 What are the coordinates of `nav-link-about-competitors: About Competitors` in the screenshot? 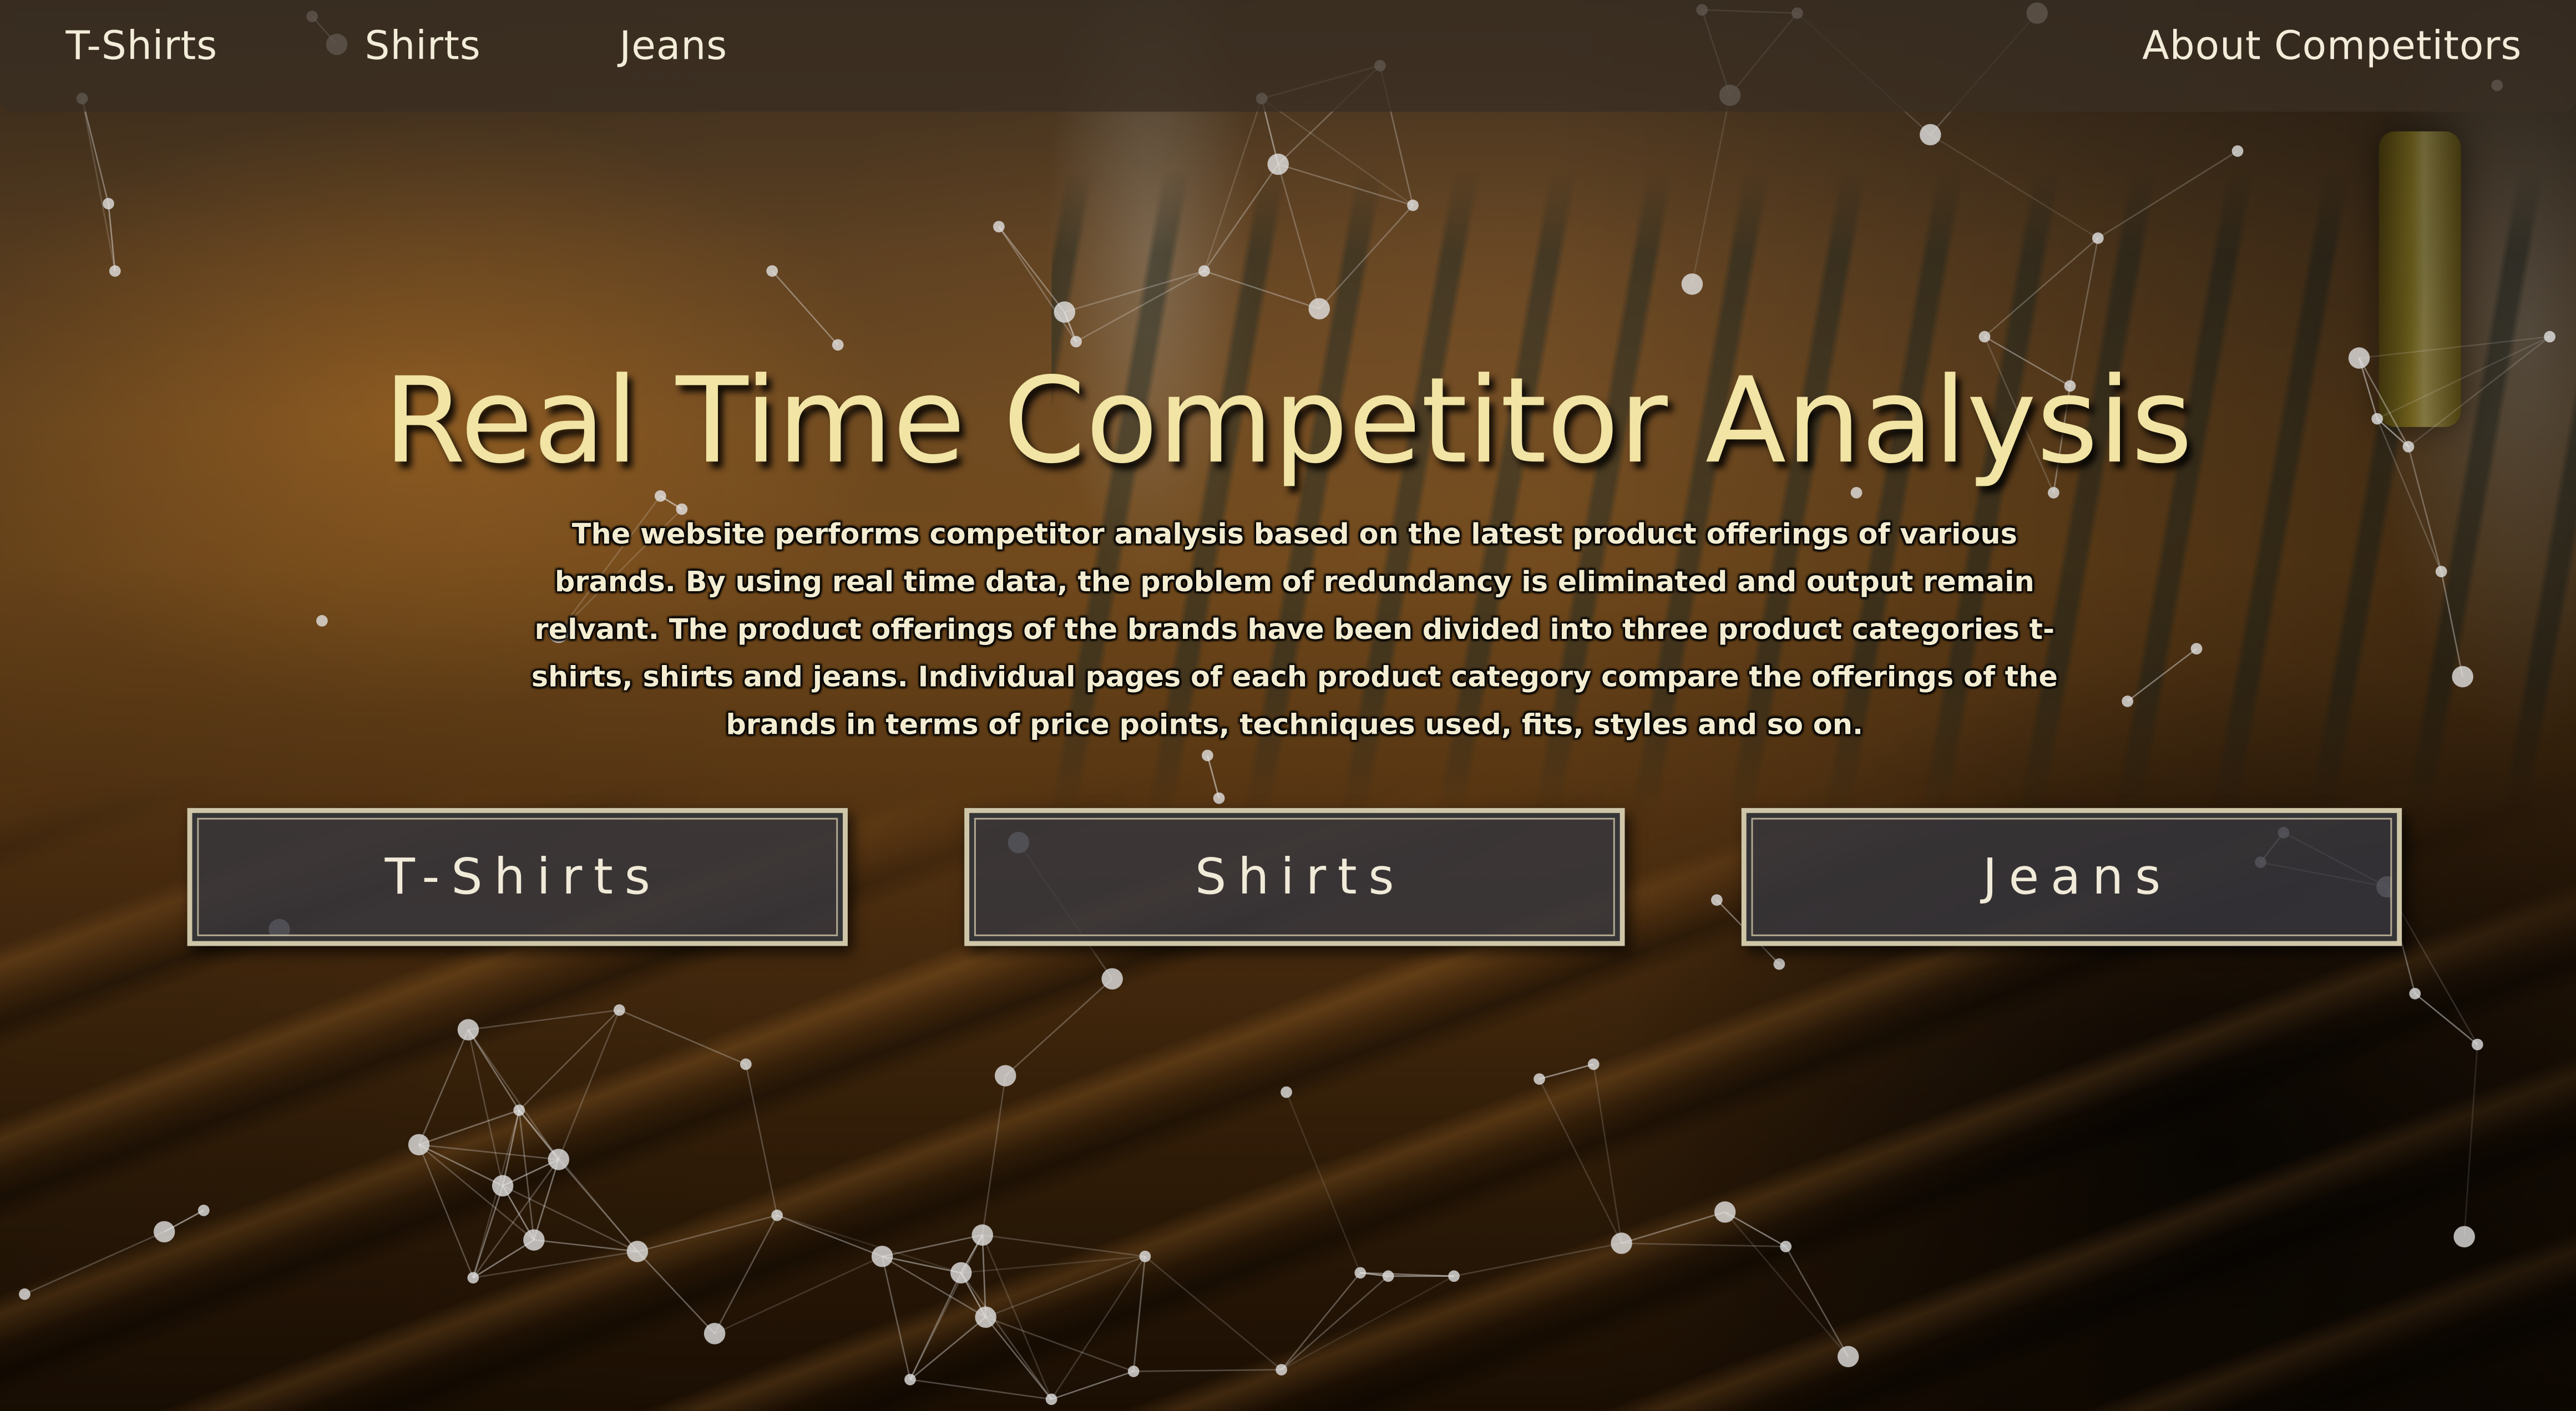 It's located at (2332, 46).